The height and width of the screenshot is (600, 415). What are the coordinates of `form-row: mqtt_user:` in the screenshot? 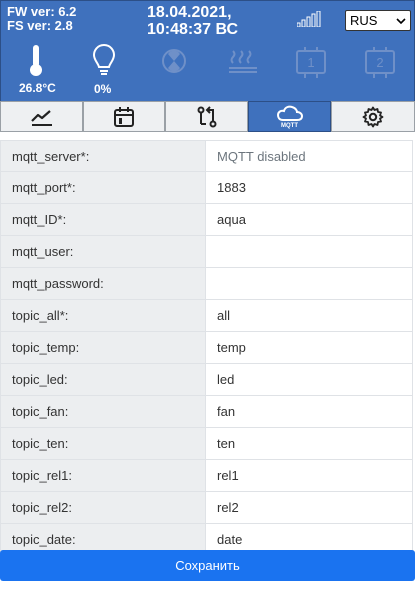 It's located at (206, 252).